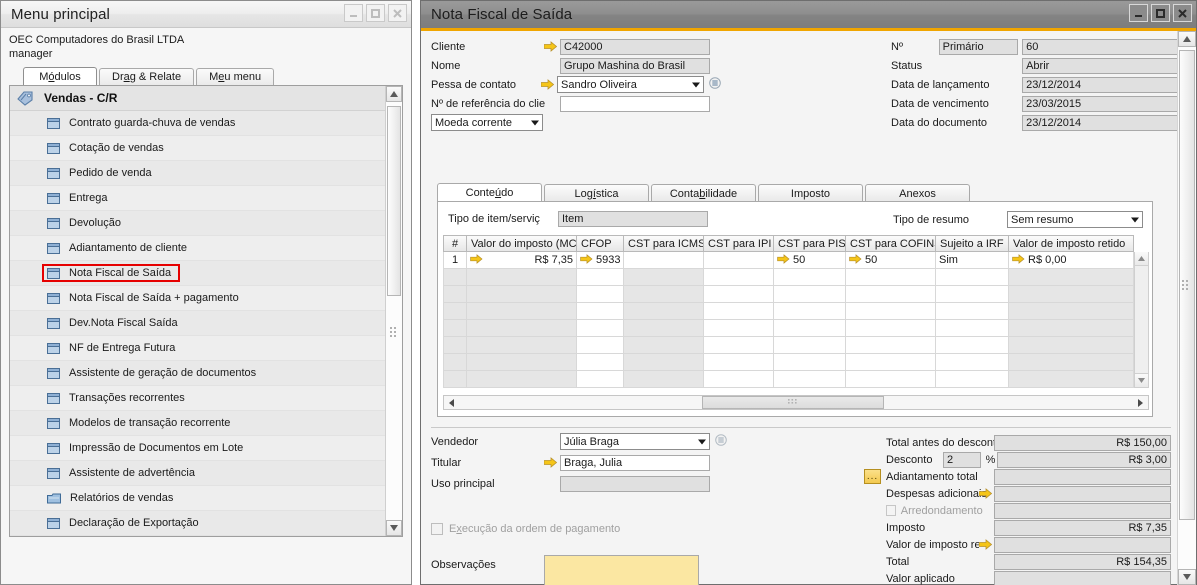 Image resolution: width=1197 pixels, height=585 pixels. What do you see at coordinates (197, 348) in the screenshot?
I see `menu-item-nf-de-entrega-futura: NF de Entrega Futura` at bounding box center [197, 348].